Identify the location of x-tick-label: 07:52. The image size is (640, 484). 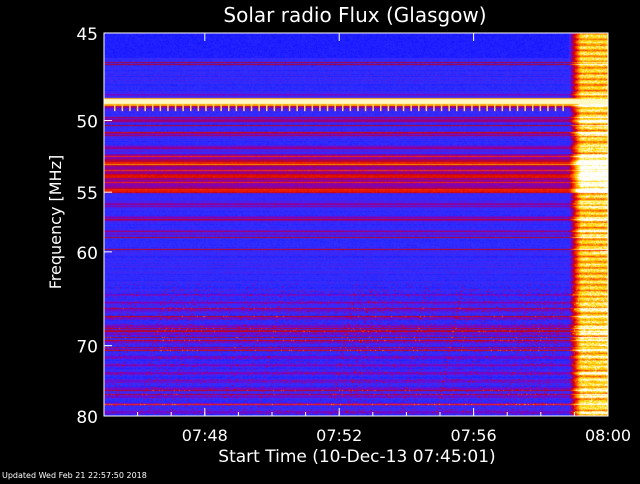
(339, 435).